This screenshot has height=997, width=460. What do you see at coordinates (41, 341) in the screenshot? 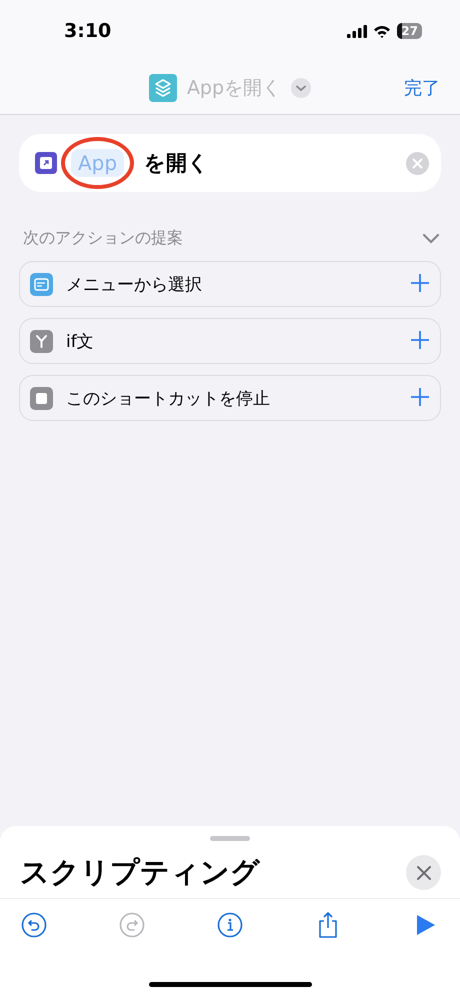
I see `branch-icon` at bounding box center [41, 341].